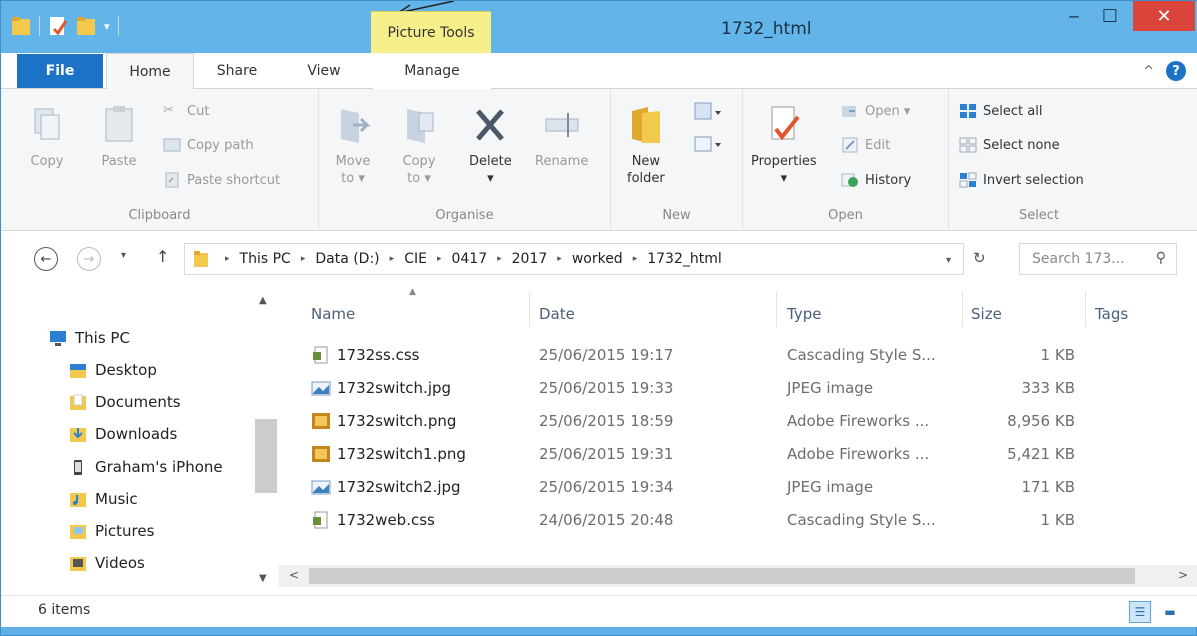 This screenshot has height=636, width=1197. Describe the element at coordinates (708, 112) in the screenshot. I see `new-item-icon` at that location.